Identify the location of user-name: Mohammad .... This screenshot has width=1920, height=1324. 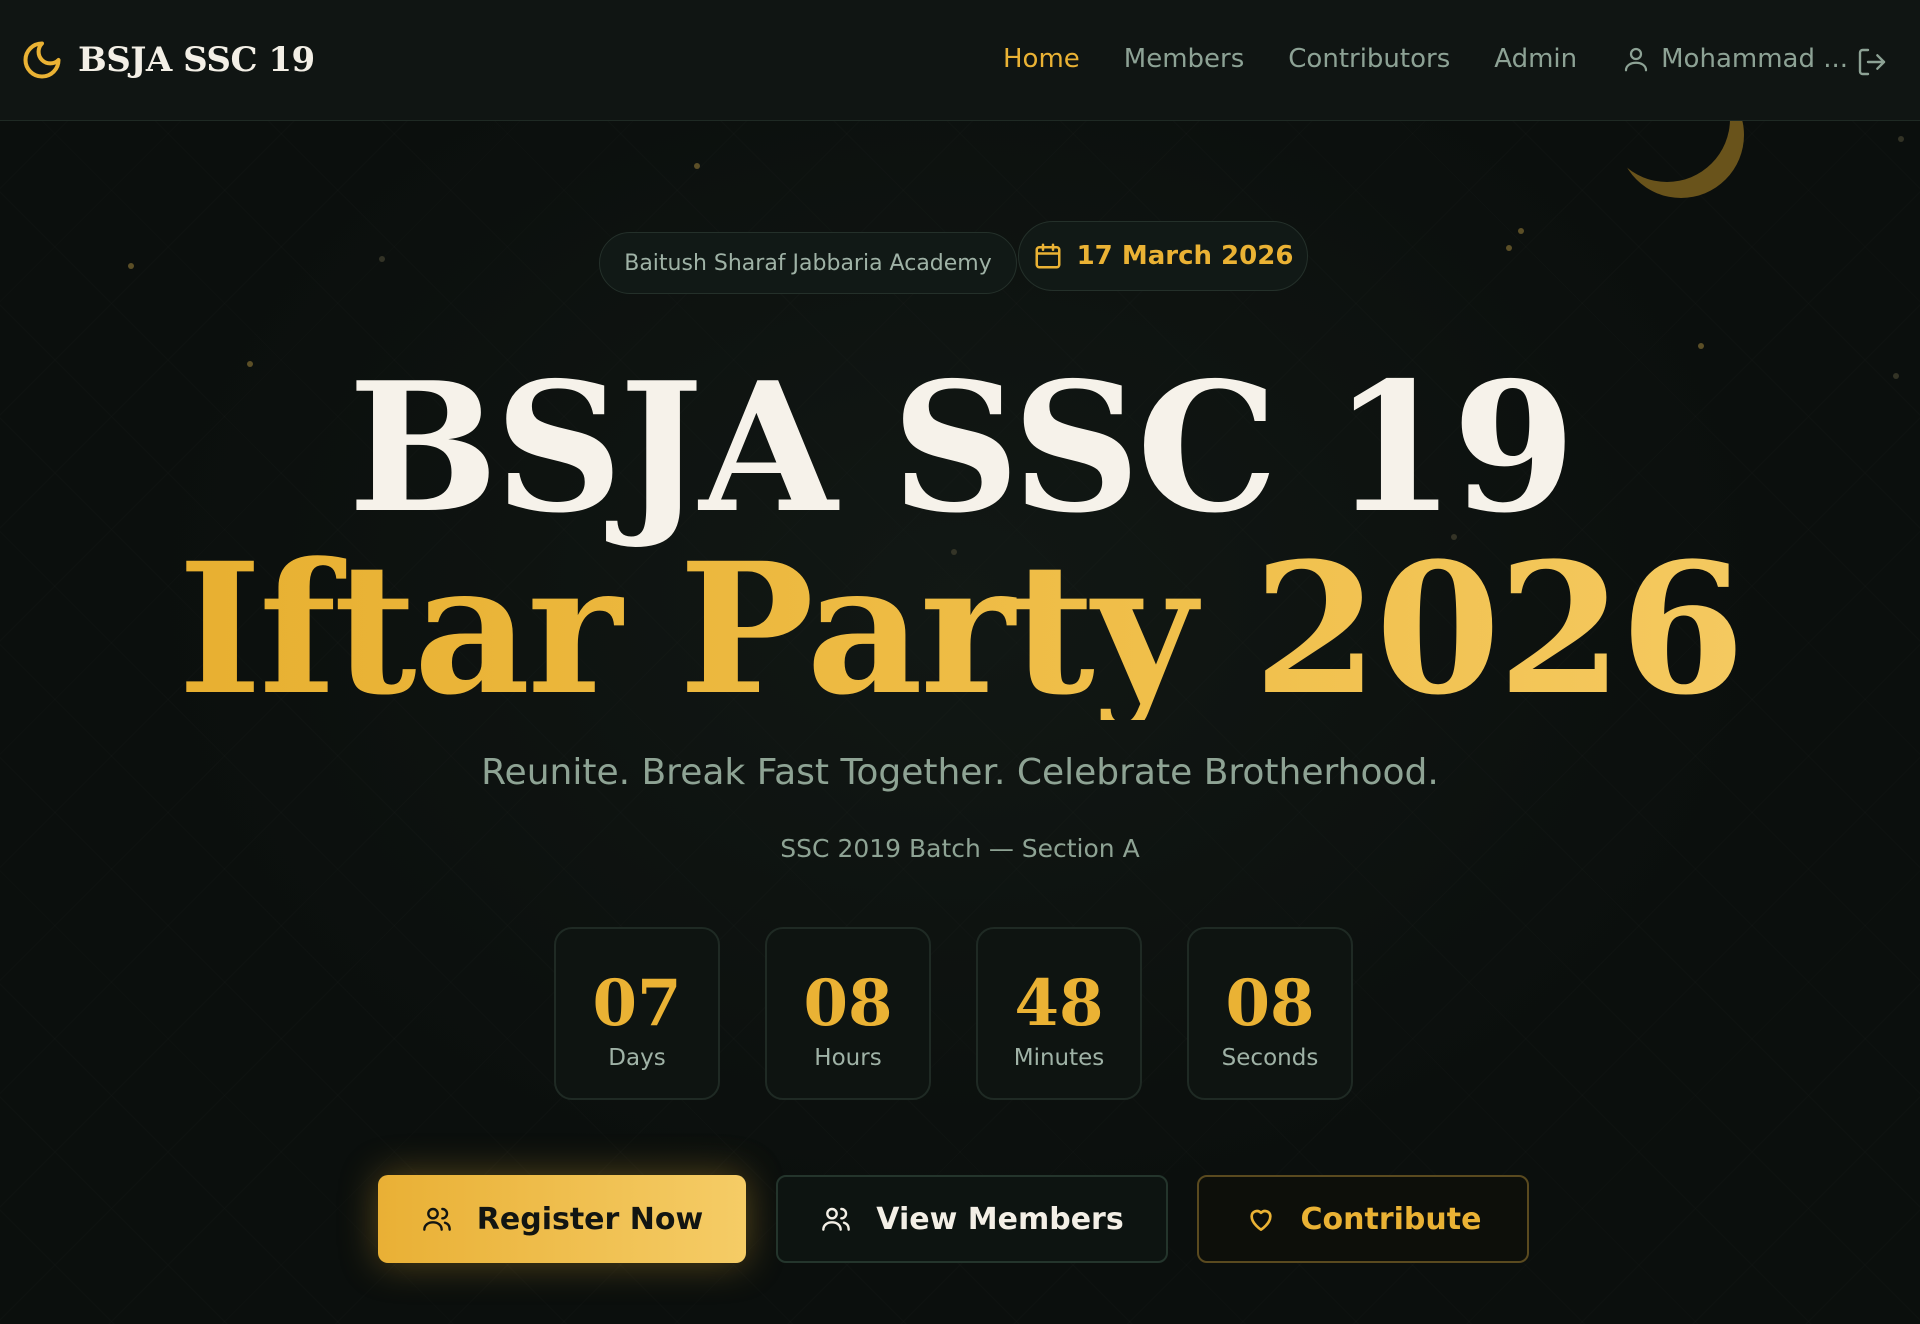
(1755, 59).